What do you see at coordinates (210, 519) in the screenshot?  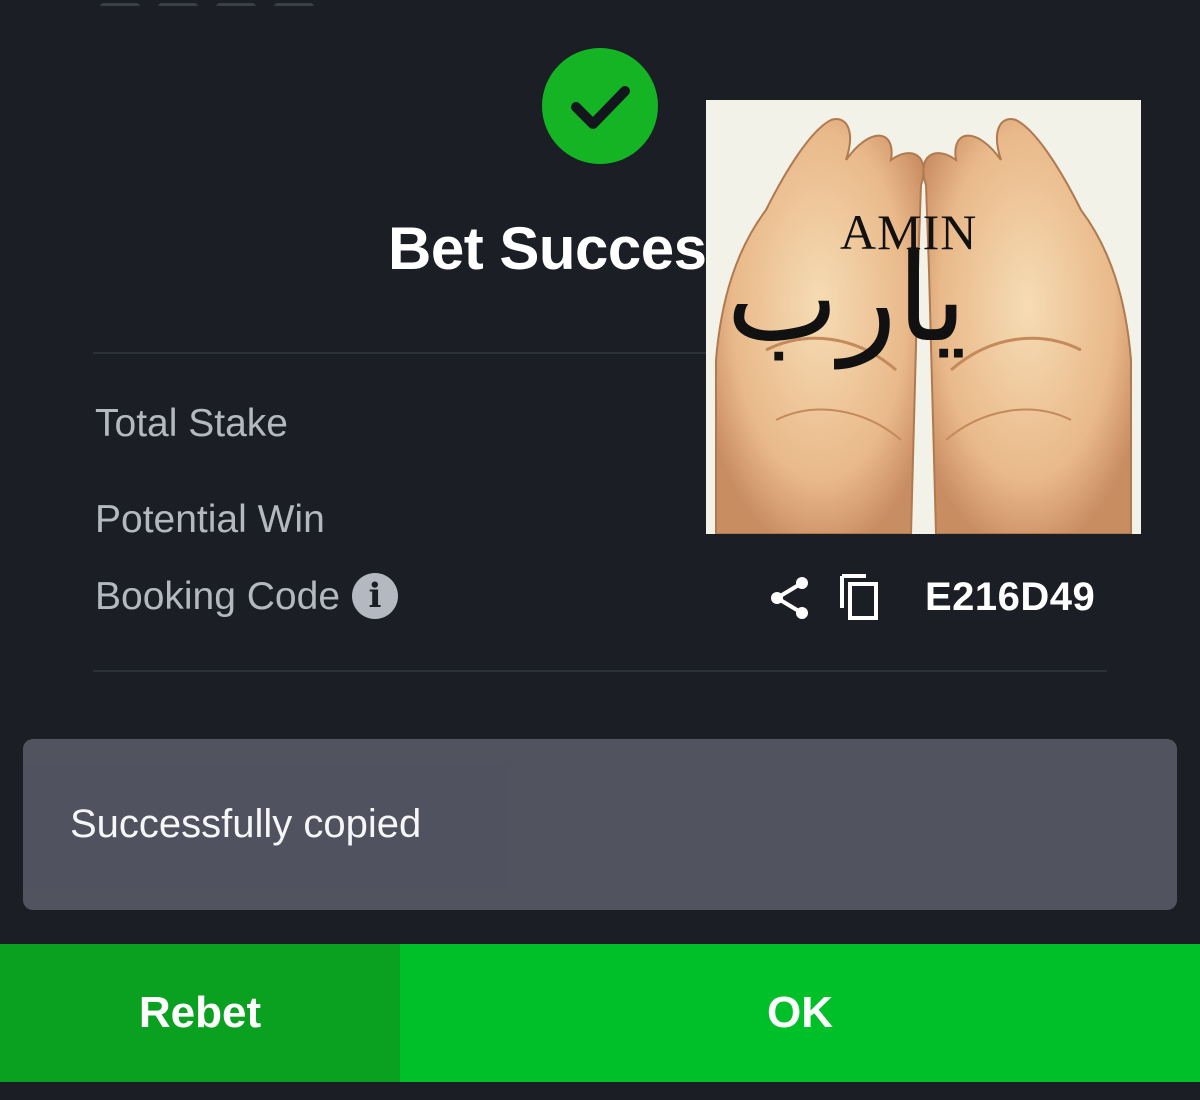 I see `potential-win-label: Potential Win` at bounding box center [210, 519].